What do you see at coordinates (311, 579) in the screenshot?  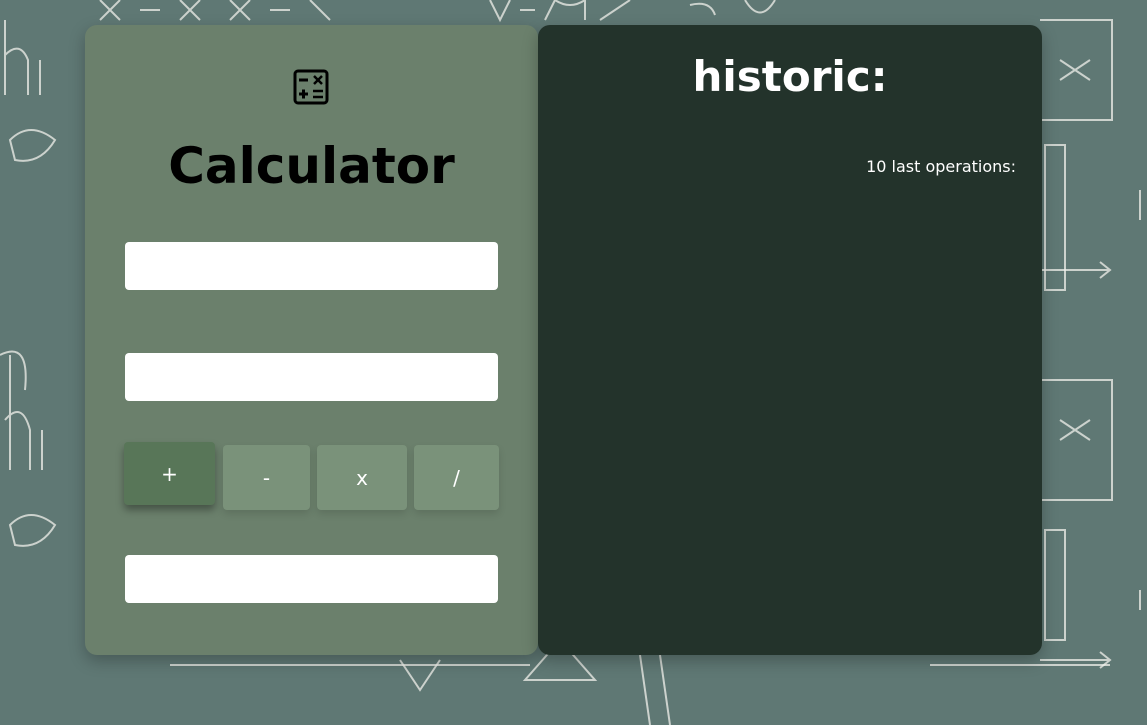 I see `result-output` at bounding box center [311, 579].